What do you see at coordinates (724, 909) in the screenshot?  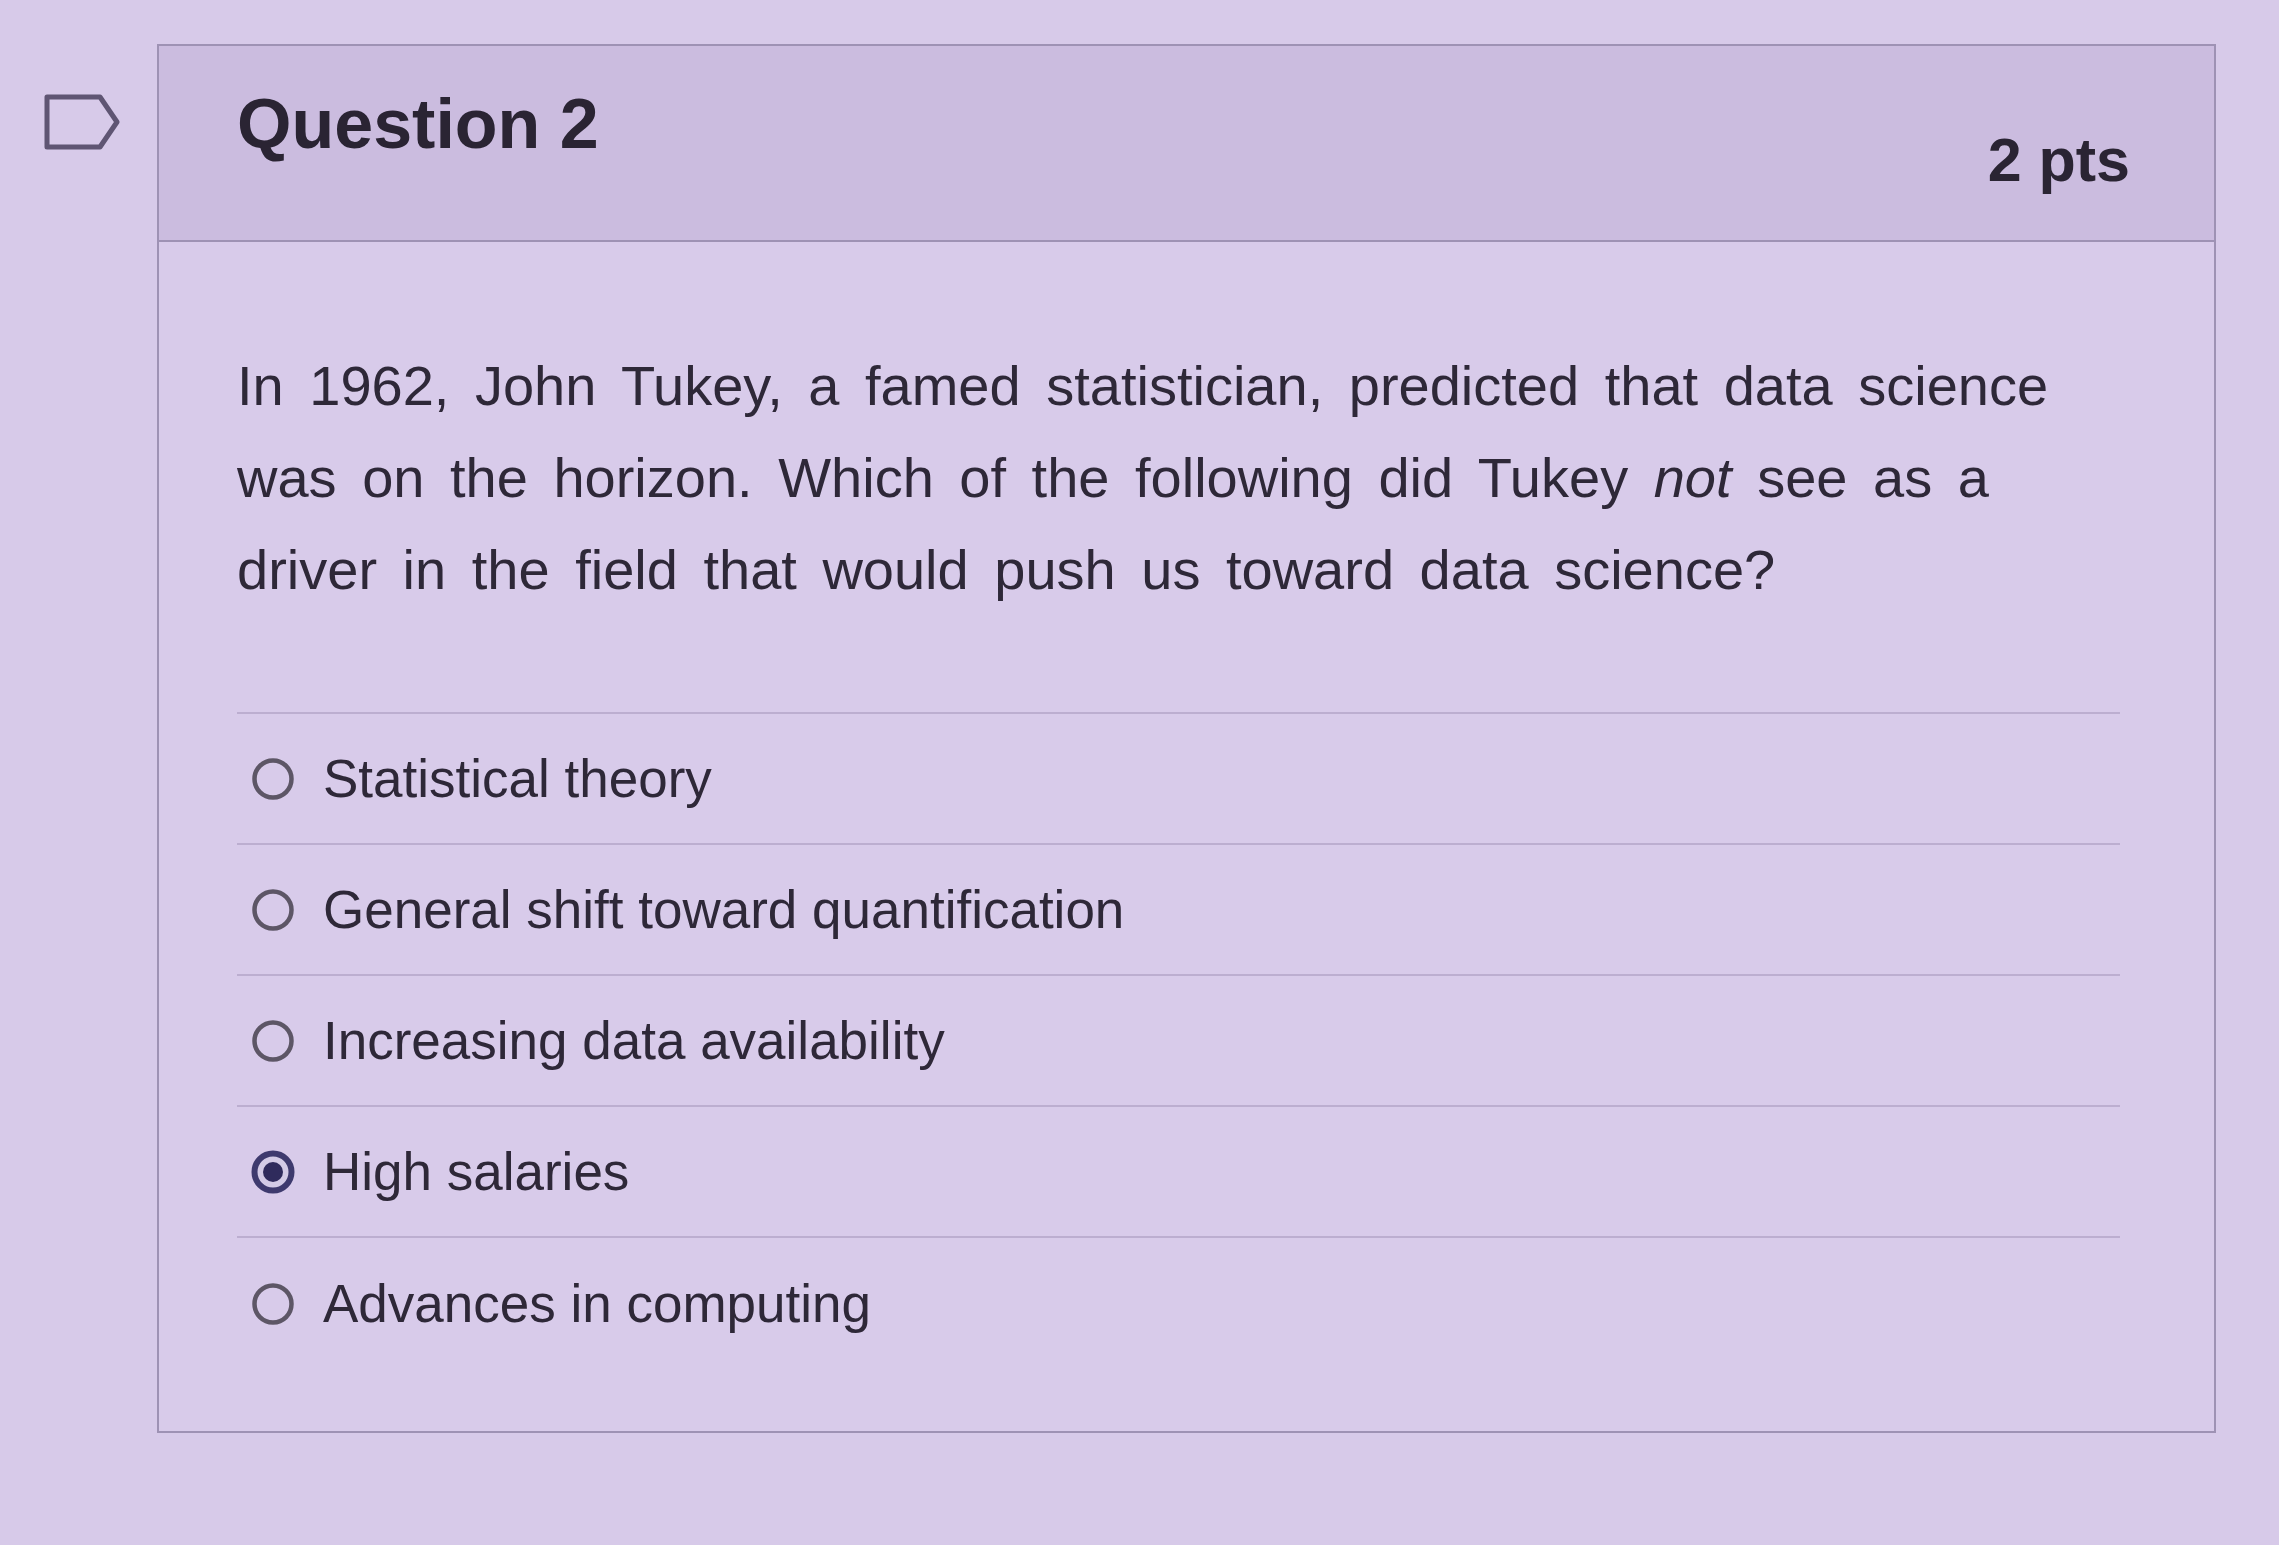 I see `answer-label: General shift toward quantification` at bounding box center [724, 909].